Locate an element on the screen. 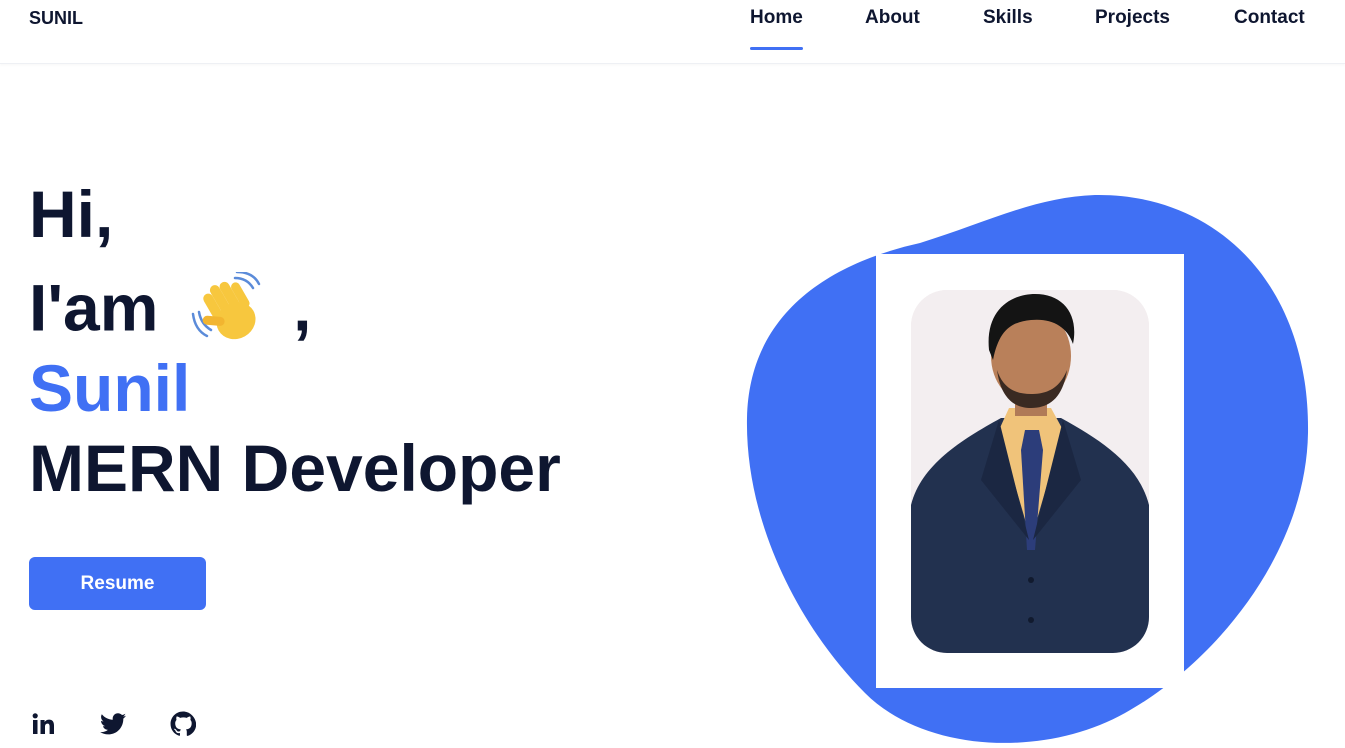  nav-contact: Contact is located at coordinates (1269, 18).